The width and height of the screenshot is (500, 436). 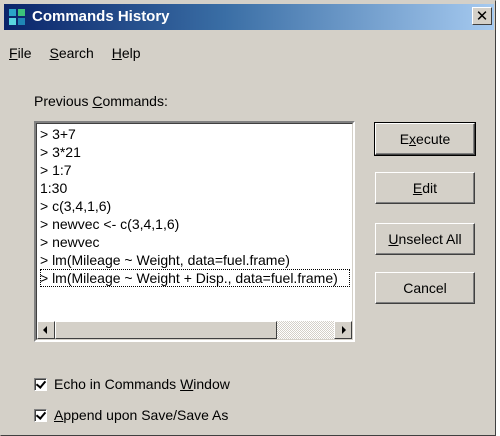 I want to click on menu-search: Search, so click(x=71, y=53).